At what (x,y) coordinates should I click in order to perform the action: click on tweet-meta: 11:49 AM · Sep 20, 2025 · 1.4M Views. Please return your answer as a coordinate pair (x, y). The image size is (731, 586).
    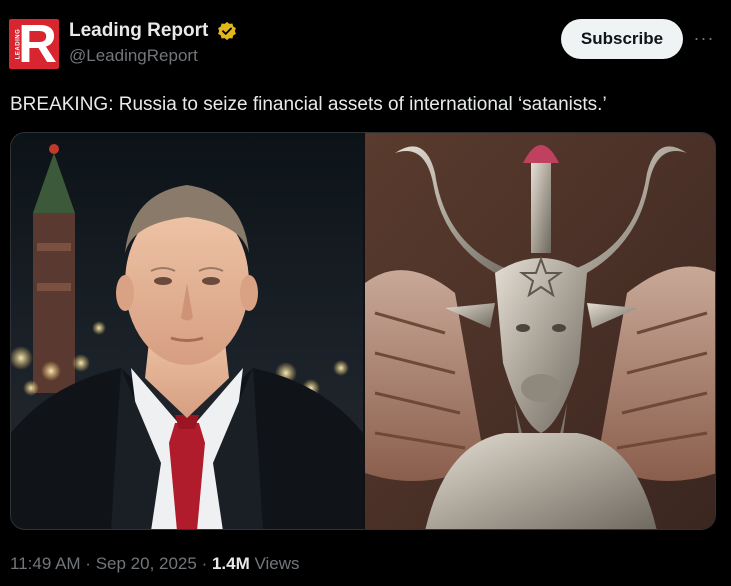
    Looking at the image, I should click on (155, 564).